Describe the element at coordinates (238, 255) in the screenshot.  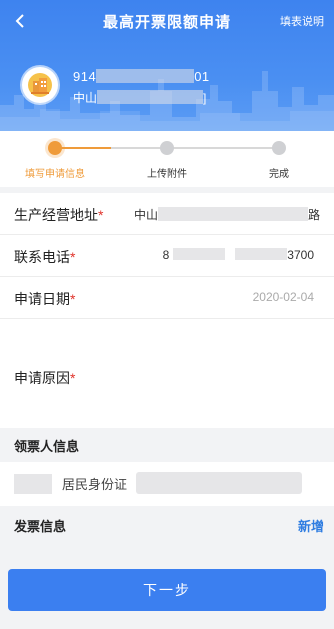
I see `phone-value: 8 3700` at that location.